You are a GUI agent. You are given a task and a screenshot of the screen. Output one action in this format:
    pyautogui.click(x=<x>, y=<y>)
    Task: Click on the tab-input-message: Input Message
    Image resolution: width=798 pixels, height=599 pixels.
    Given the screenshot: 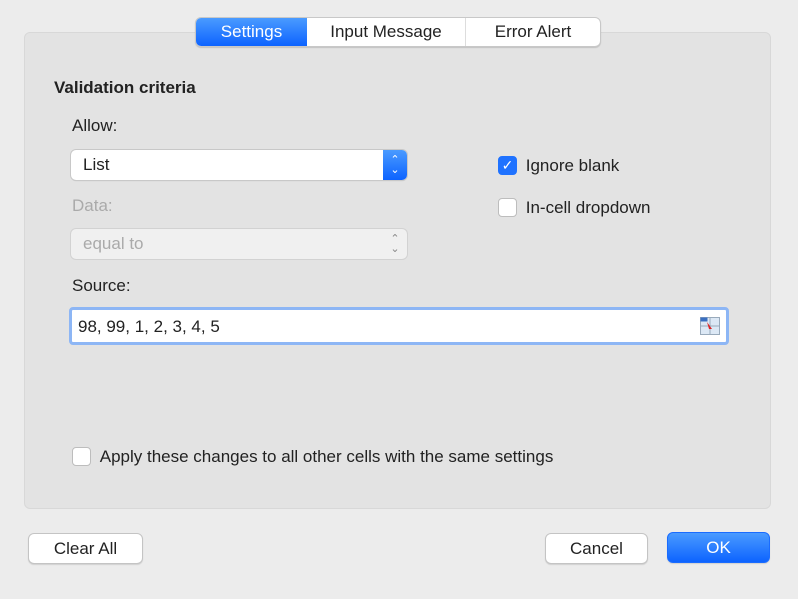 What is the action you would take?
    pyautogui.click(x=386, y=32)
    